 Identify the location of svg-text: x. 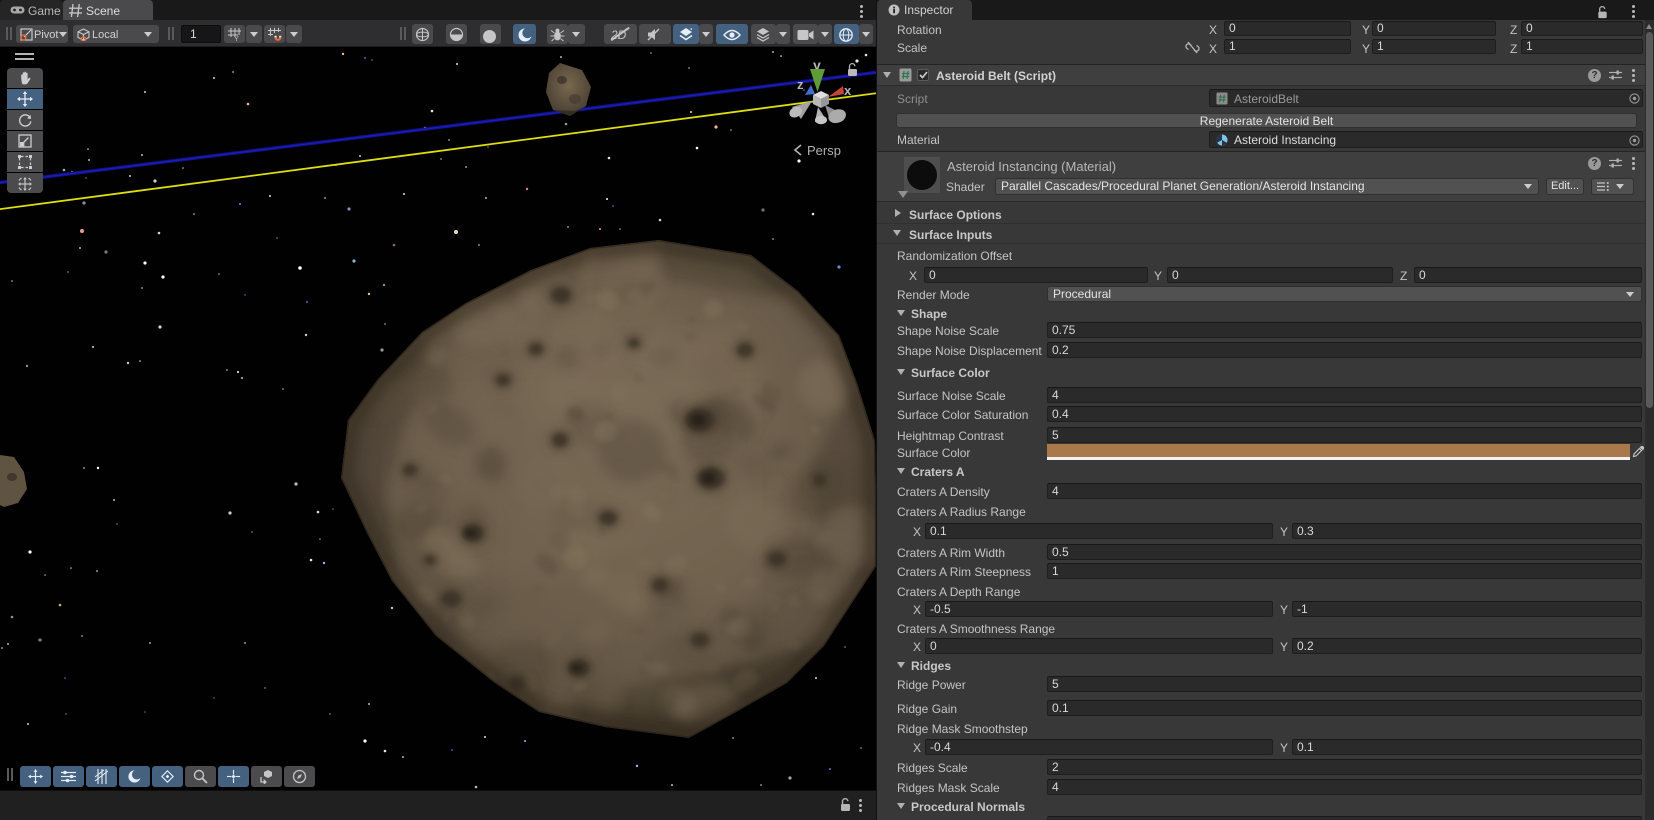
(848, 90).